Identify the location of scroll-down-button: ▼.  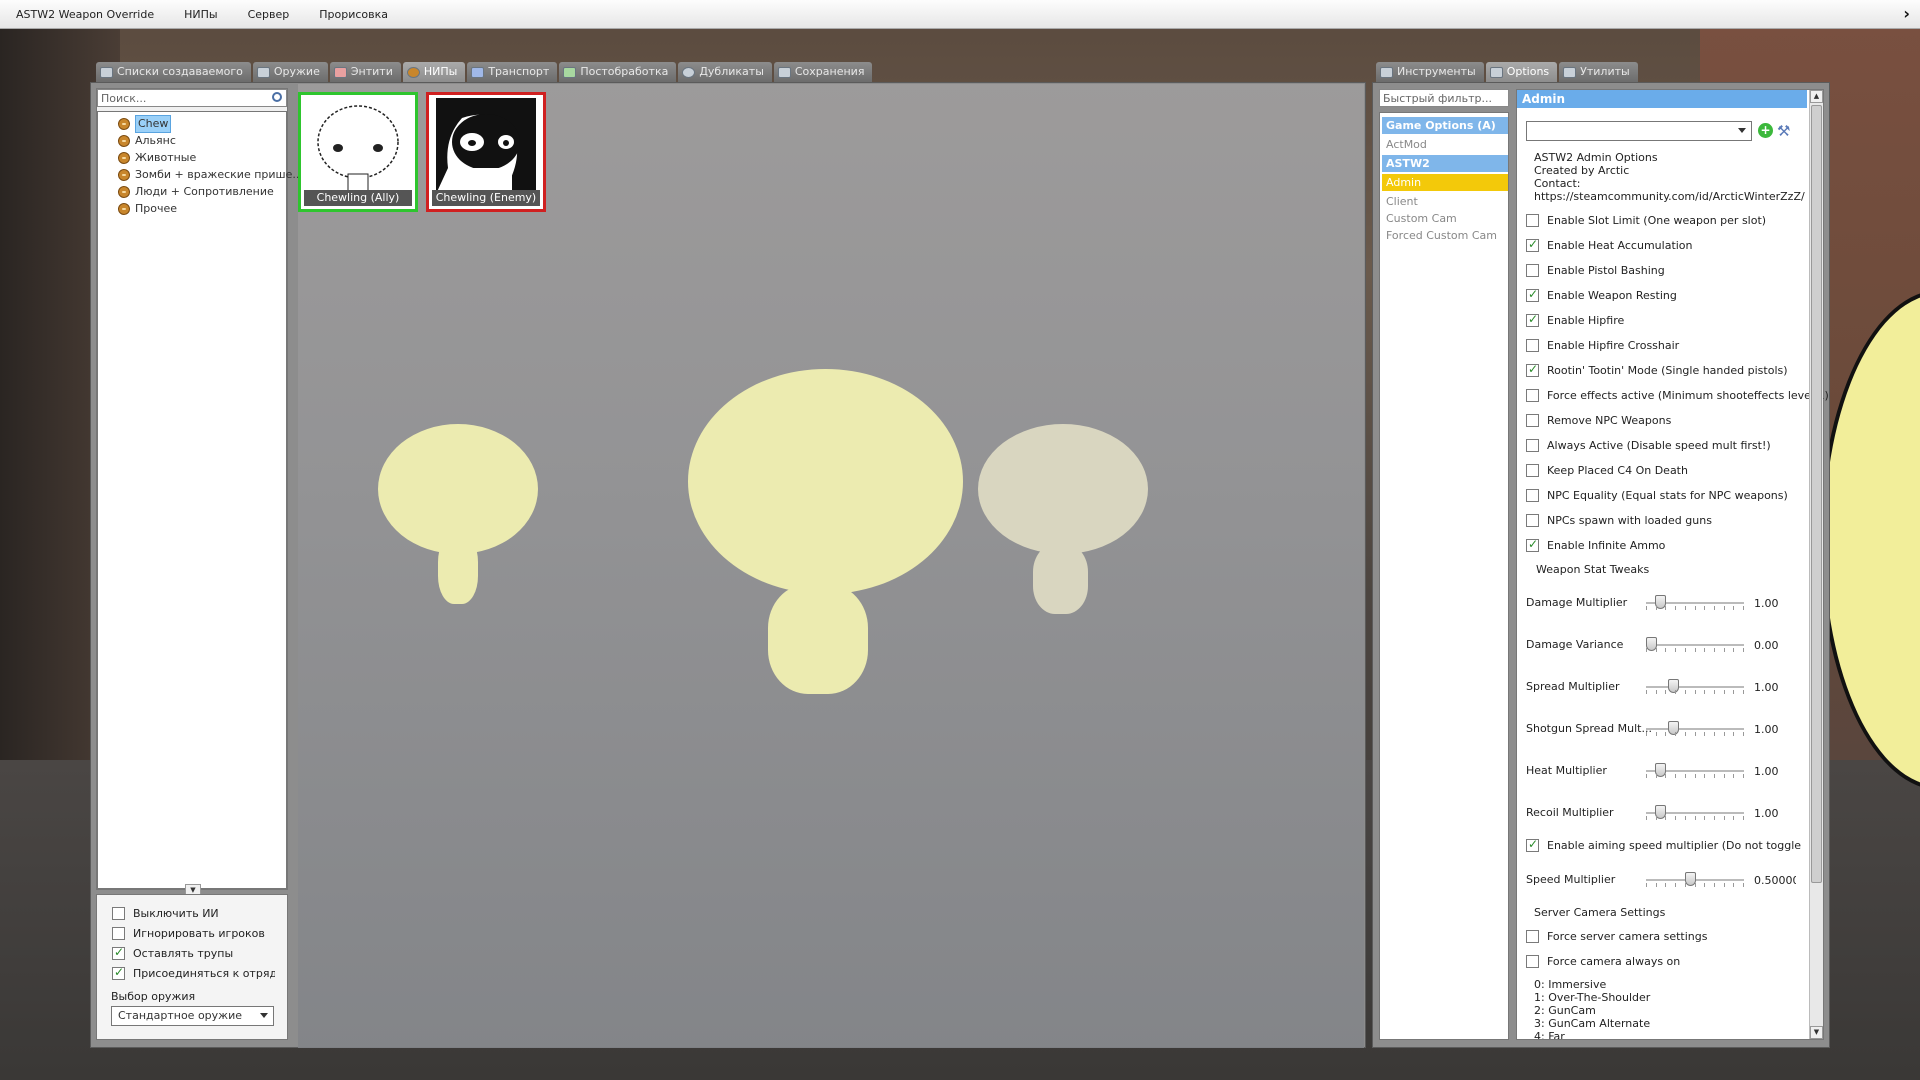
(1816, 1032).